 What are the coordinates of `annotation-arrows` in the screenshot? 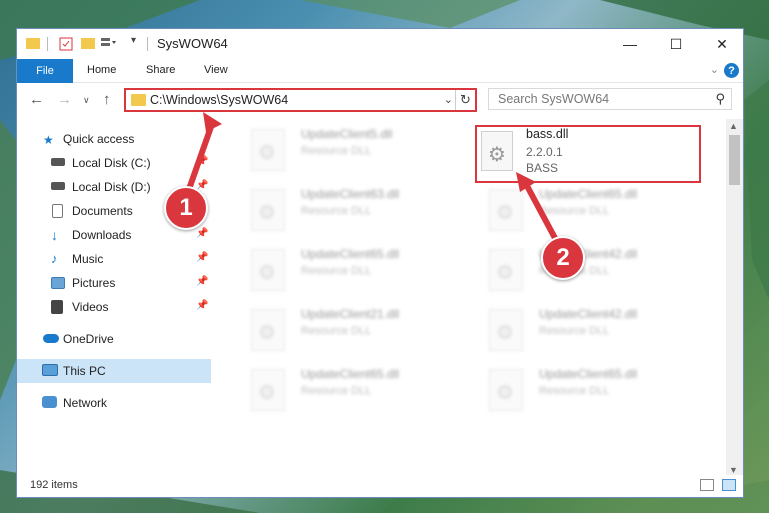 It's located at (372, 177).